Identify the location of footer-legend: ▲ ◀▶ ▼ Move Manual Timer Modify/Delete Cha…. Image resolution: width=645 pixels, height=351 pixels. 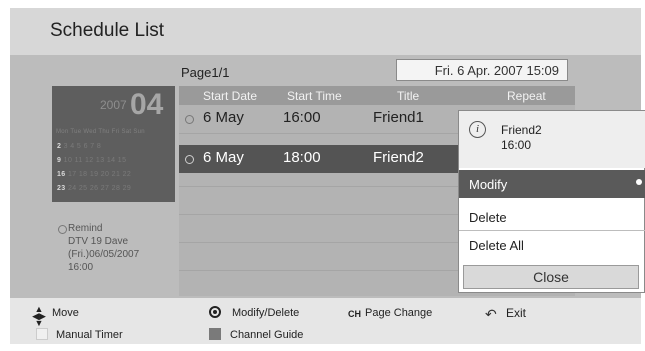
(325, 321).